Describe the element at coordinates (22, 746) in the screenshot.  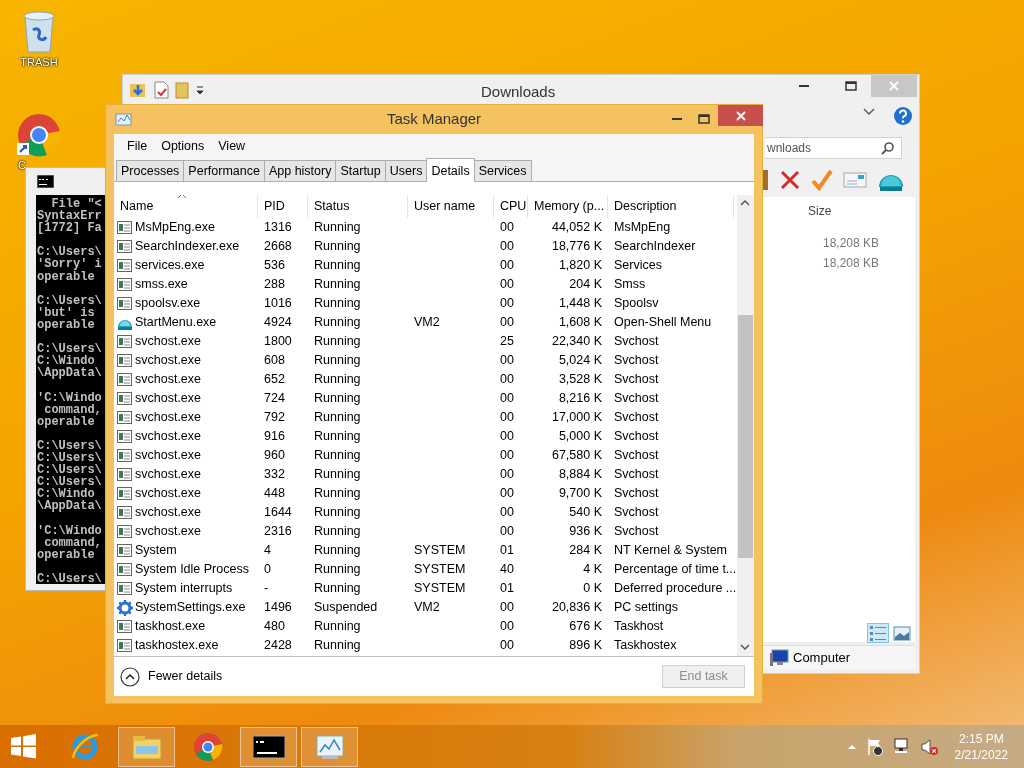
I see `windows-icon` at that location.